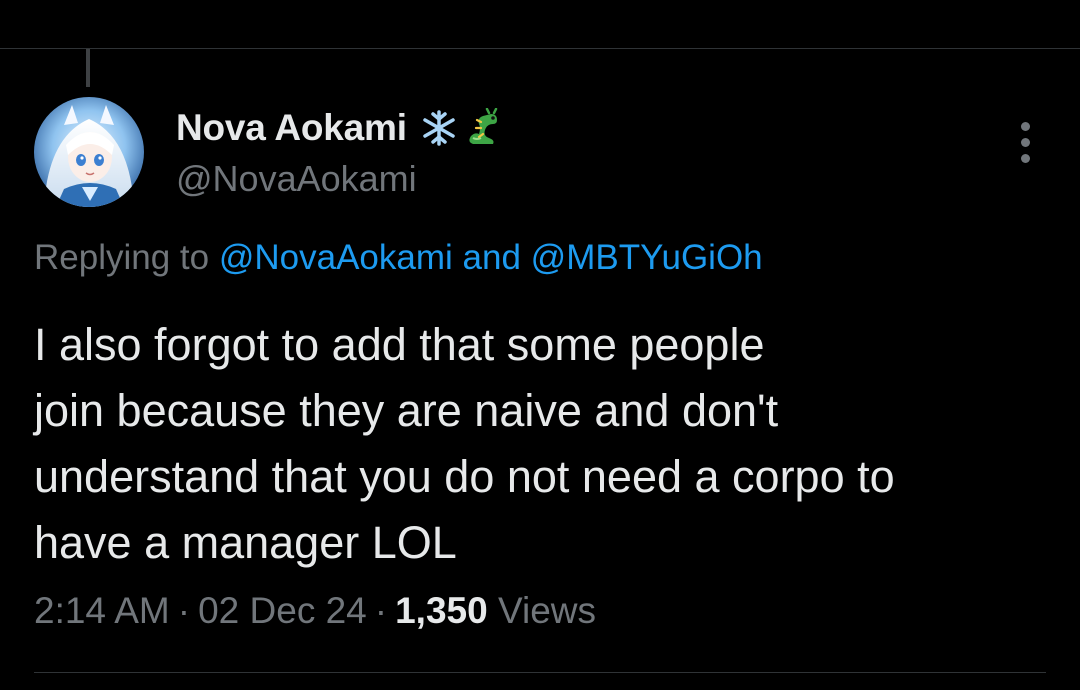 This screenshot has height=690, width=1080. I want to click on views-label: Views, so click(546, 610).